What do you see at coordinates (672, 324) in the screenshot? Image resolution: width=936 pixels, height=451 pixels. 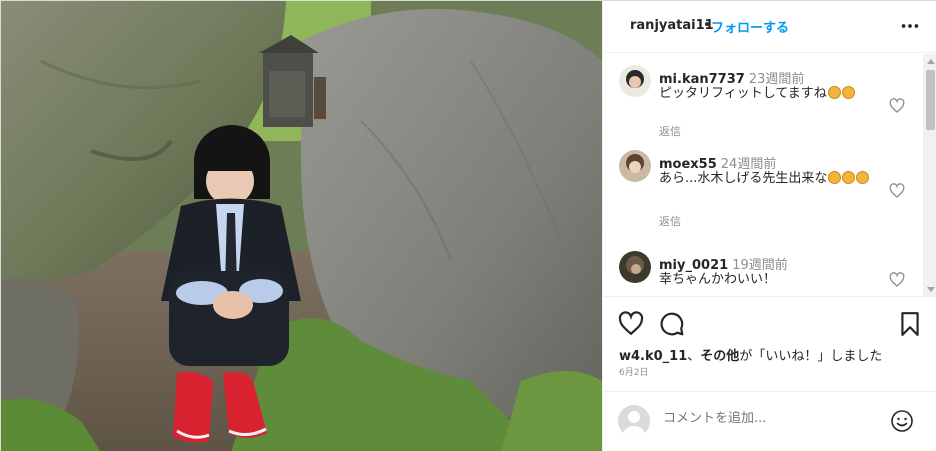 I see `comment-icon` at bounding box center [672, 324].